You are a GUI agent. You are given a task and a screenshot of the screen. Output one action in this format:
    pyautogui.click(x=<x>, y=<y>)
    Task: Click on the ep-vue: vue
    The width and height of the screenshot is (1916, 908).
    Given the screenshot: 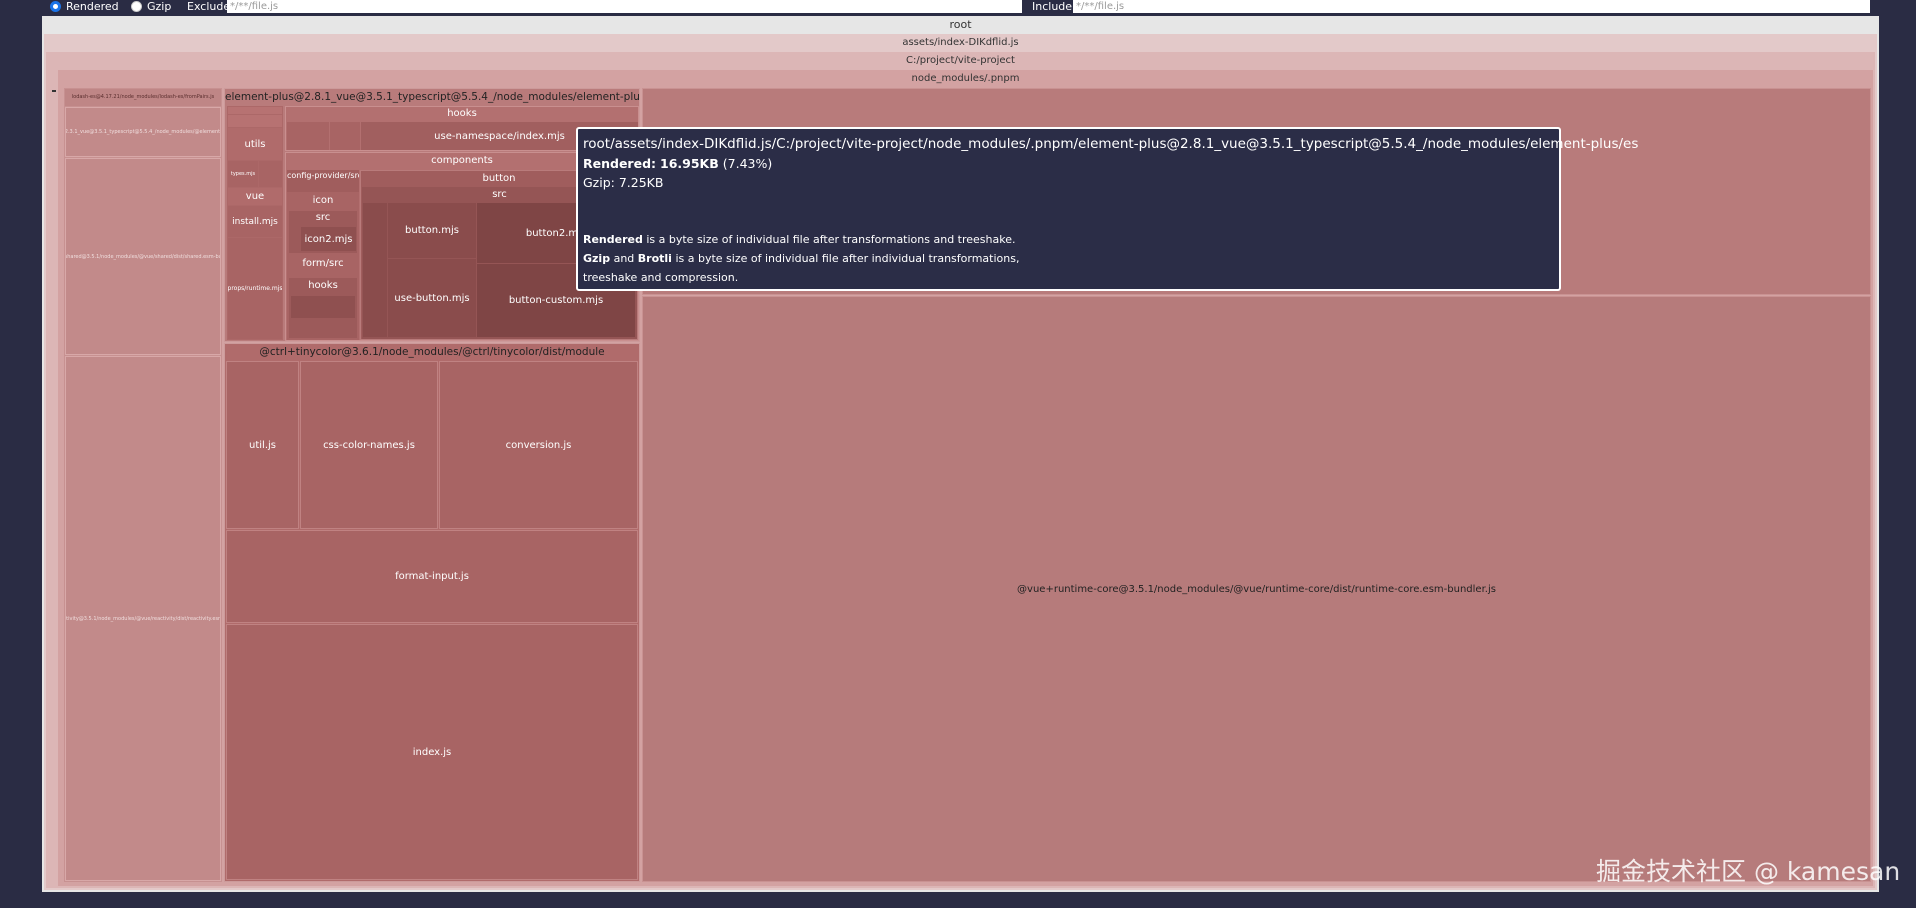 What is the action you would take?
    pyautogui.click(x=255, y=196)
    